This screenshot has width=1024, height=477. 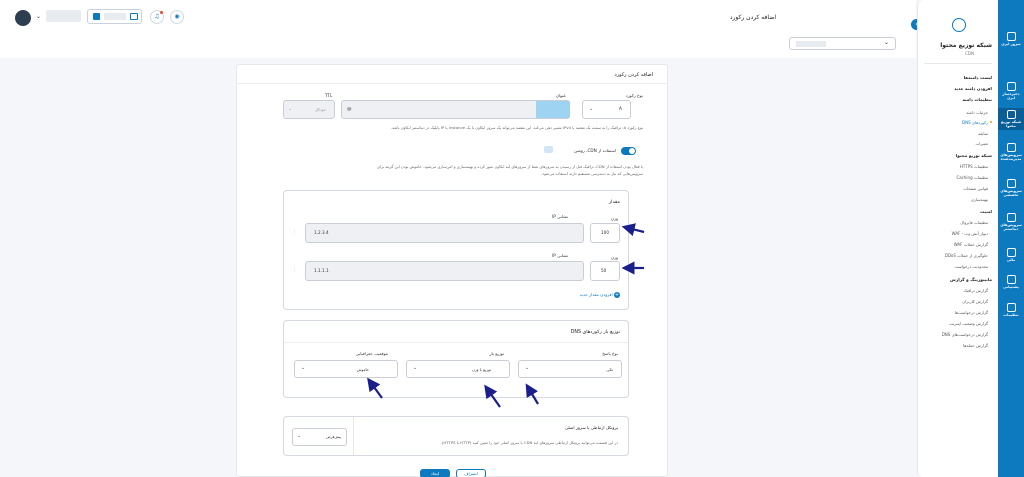 I want to click on annotation-arrow-response-line, so click(x=532, y=394).